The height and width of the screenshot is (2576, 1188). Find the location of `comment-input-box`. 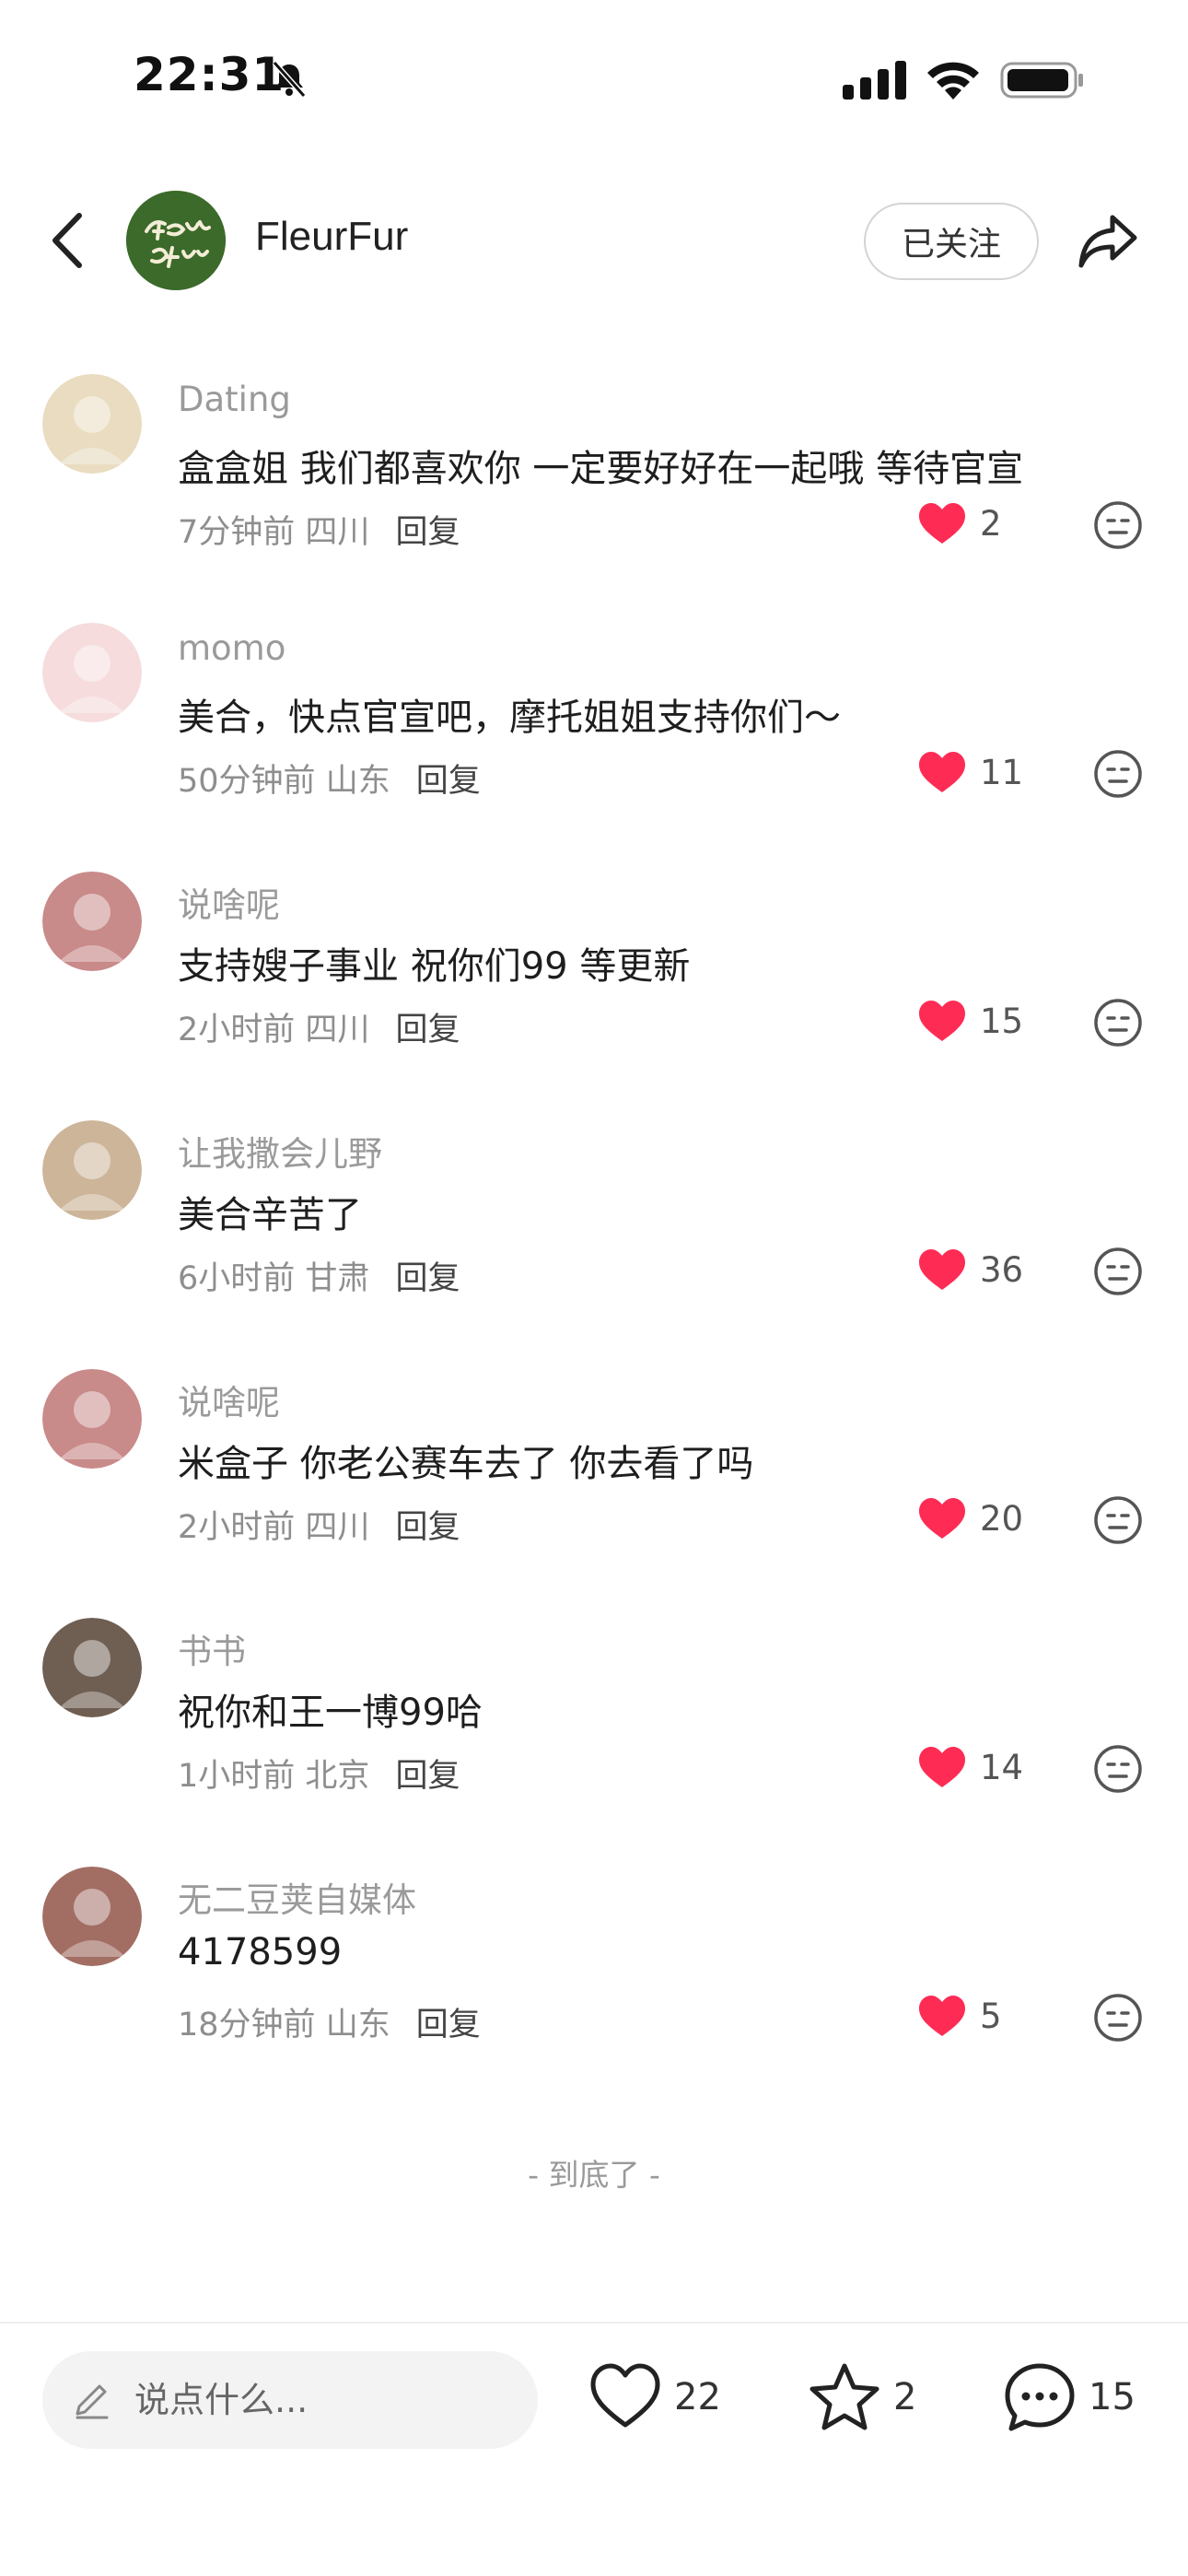

comment-input-box is located at coordinates (290, 2400).